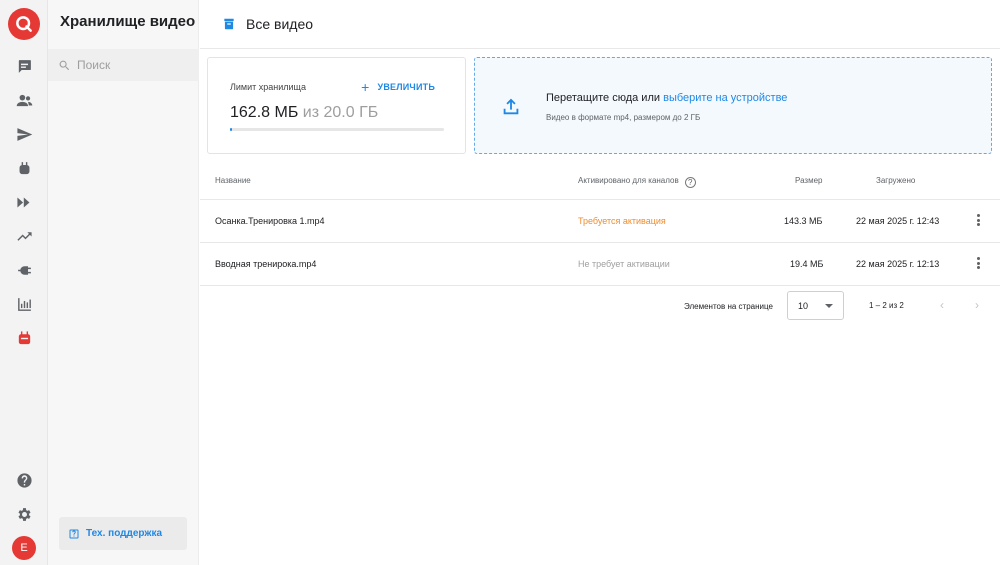 This screenshot has width=1000, height=565. What do you see at coordinates (886, 305) in the screenshot?
I see `page-range: 1 – 2 из 2` at bounding box center [886, 305].